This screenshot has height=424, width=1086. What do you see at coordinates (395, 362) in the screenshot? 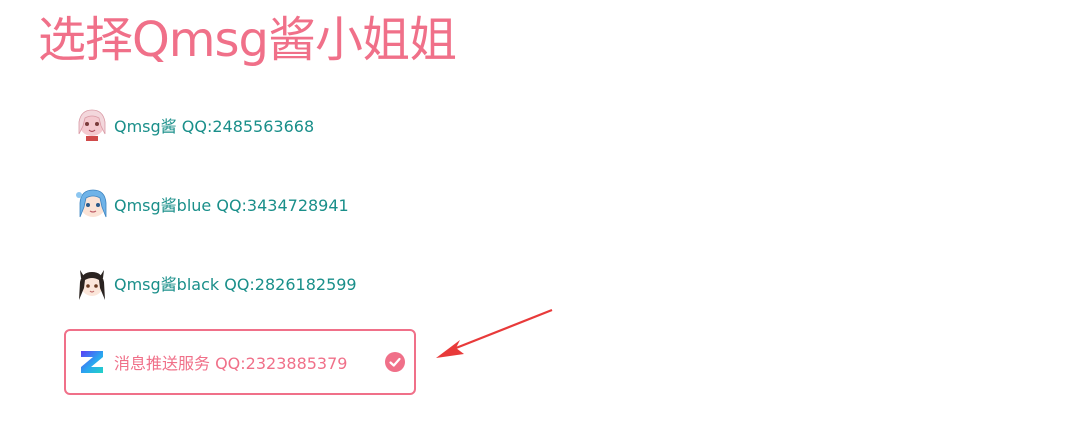
I see `check-circle-icon` at bounding box center [395, 362].